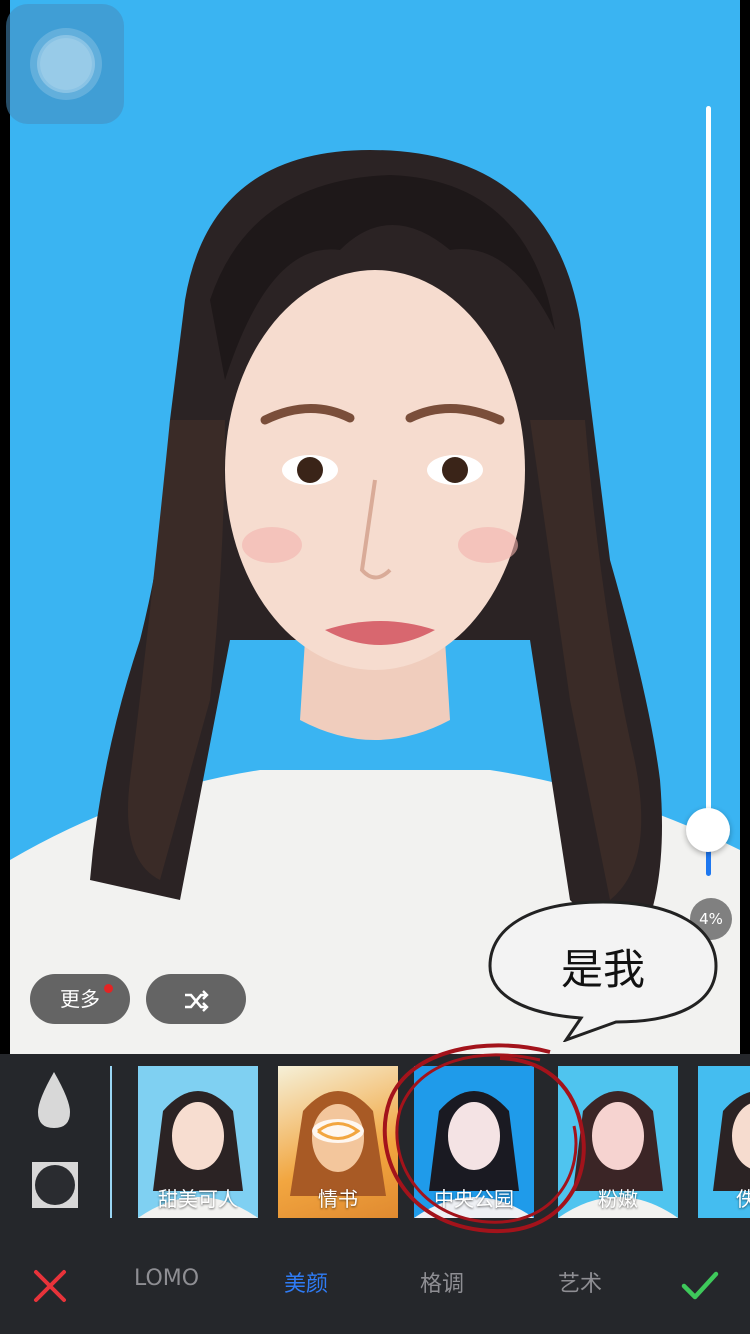 Image resolution: width=750 pixels, height=1334 pixels. What do you see at coordinates (708, 830) in the screenshot?
I see `intensity-slider-knob` at bounding box center [708, 830].